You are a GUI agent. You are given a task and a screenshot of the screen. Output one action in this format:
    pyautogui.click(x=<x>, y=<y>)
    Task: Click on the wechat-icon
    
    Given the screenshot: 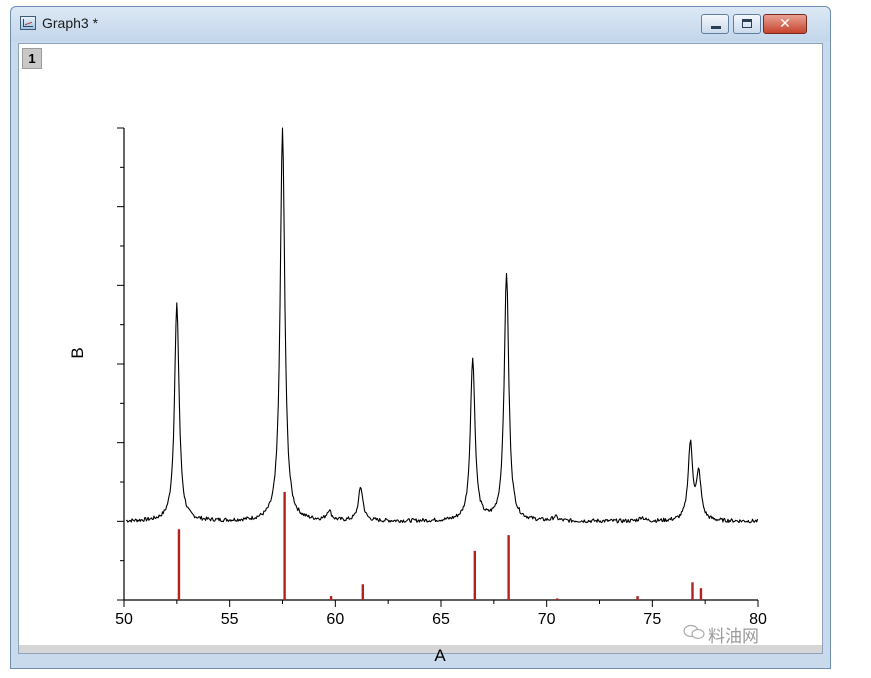 What is the action you would take?
    pyautogui.click(x=694, y=632)
    